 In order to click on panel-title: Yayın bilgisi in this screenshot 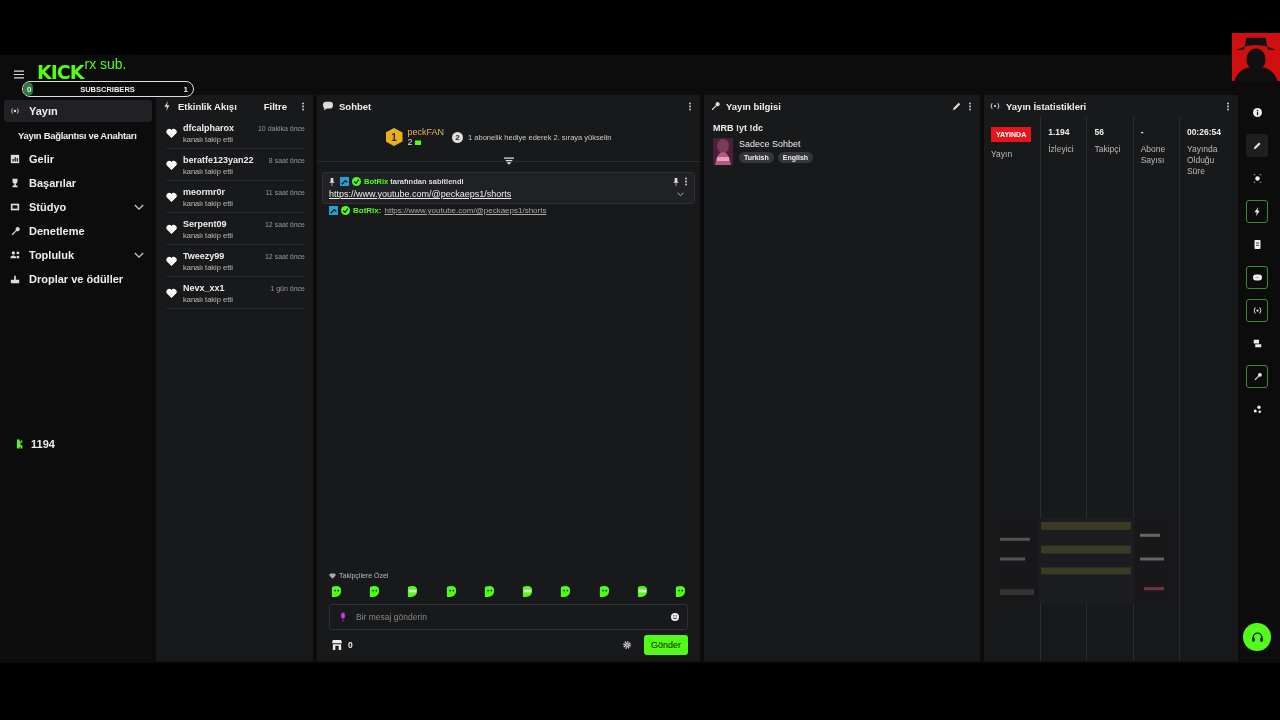, I will do `click(753, 106)`.